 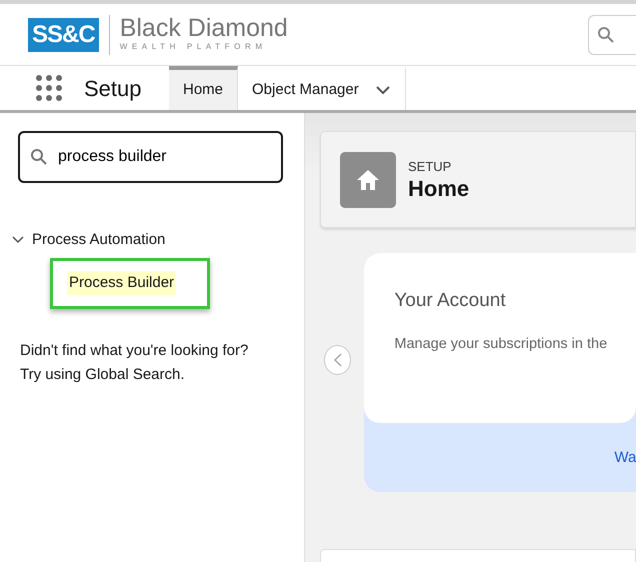 I want to click on logo-name: Black Diamond, so click(x=204, y=28).